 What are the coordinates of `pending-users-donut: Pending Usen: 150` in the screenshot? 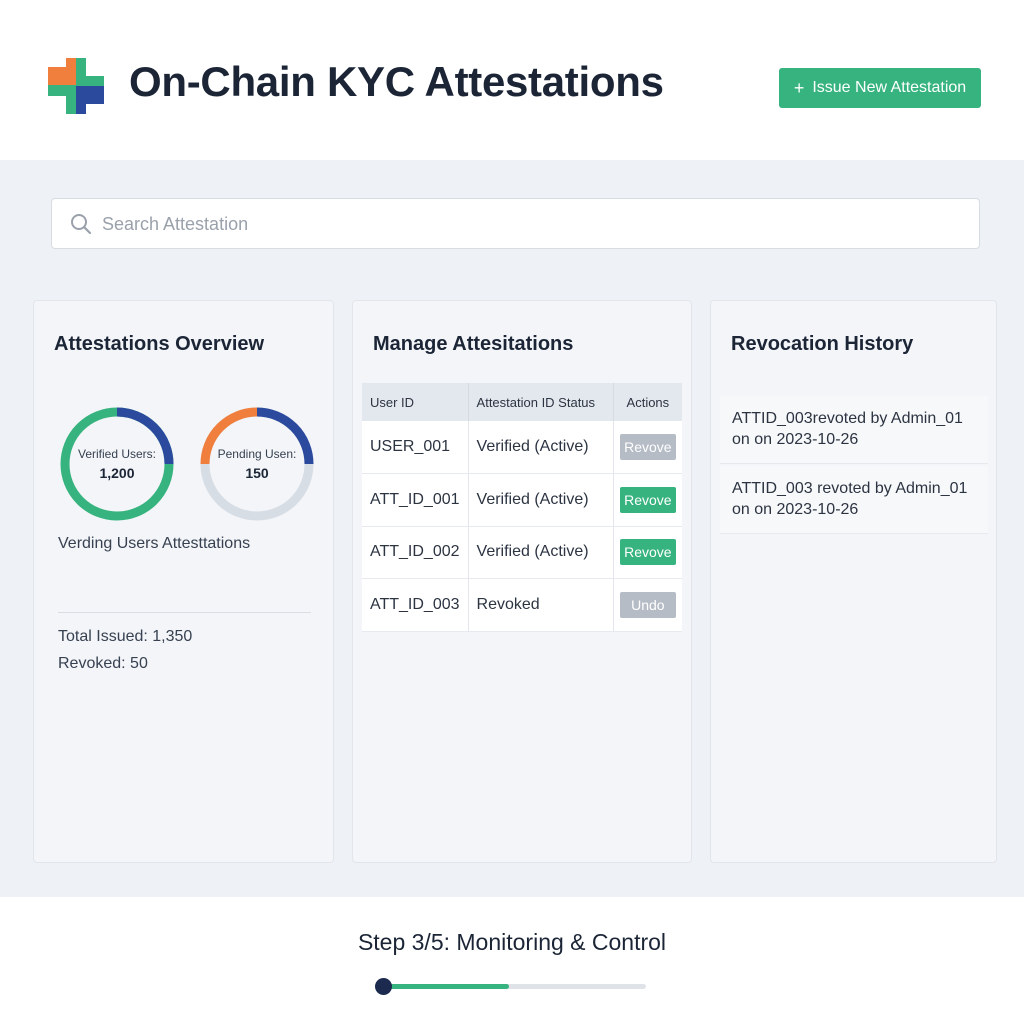 It's located at (257, 464).